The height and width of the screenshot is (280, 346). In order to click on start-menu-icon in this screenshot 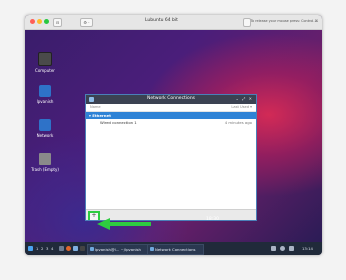, I will do `click(30, 248)`.